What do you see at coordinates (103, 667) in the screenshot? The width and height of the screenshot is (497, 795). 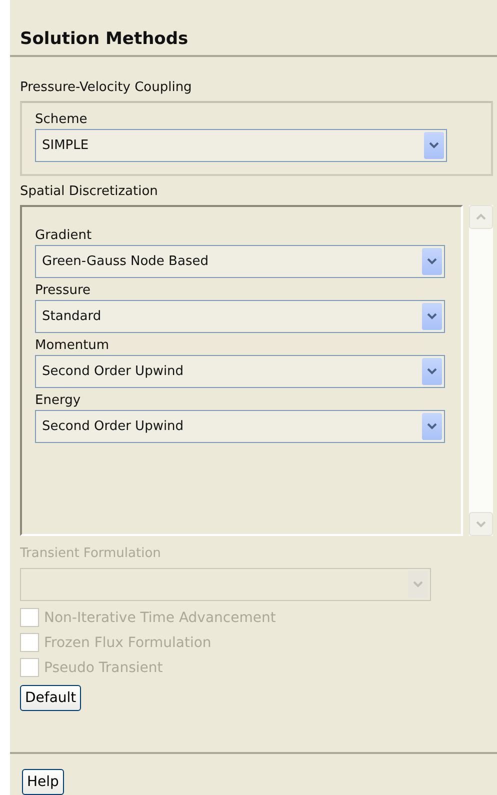 I see `checkbox-label: Pseudo Transient` at bounding box center [103, 667].